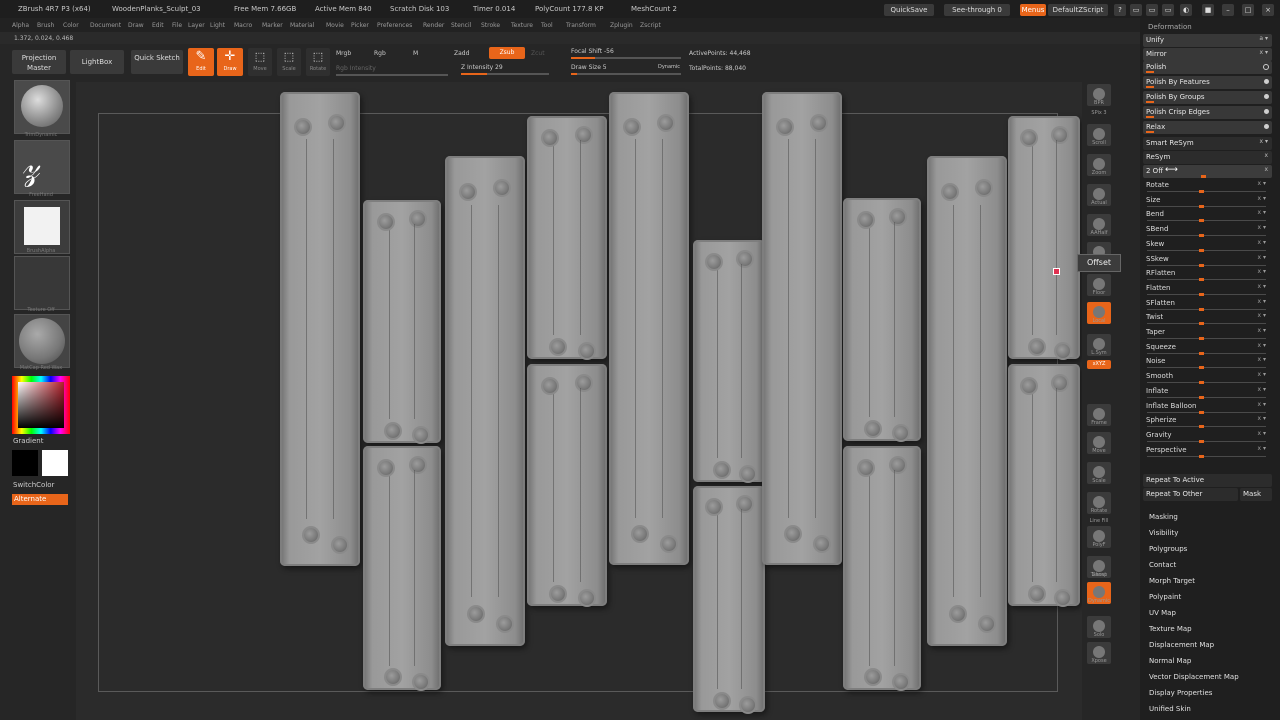 The height and width of the screenshot is (720, 1280). What do you see at coordinates (260, 62) in the screenshot?
I see `move-button: ⬚ Move` at bounding box center [260, 62].